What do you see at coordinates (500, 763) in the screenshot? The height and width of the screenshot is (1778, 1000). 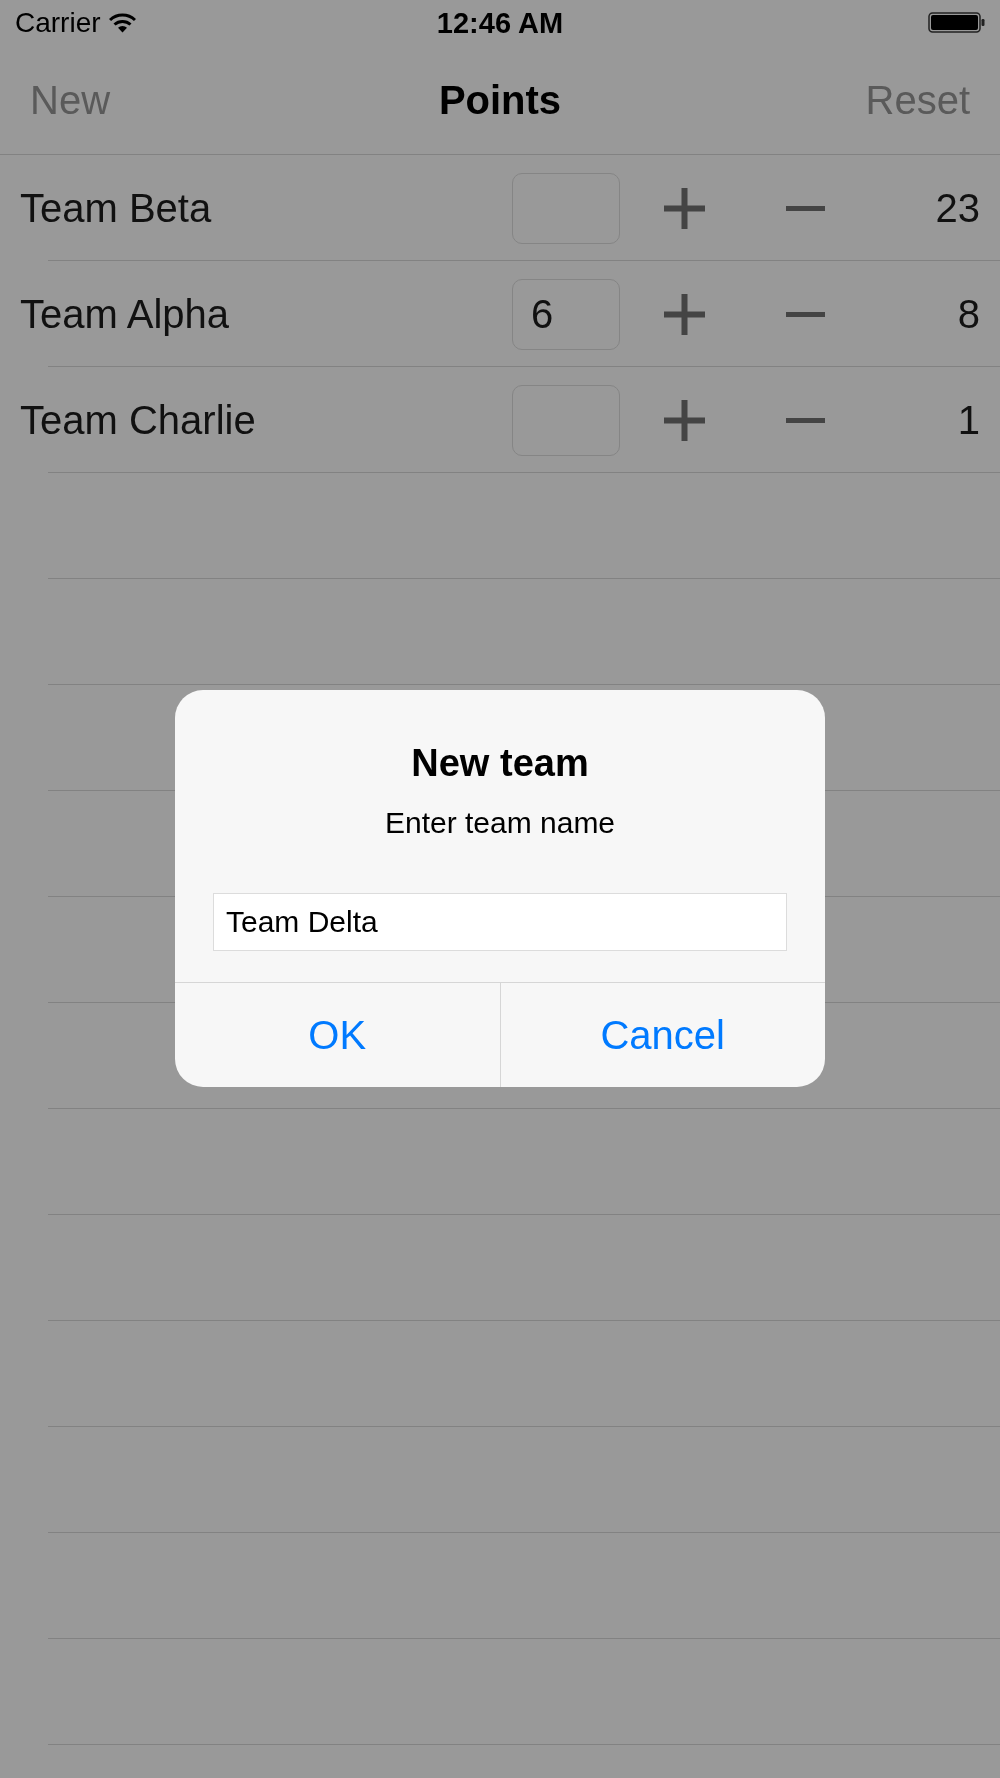 I see `alert-title: New team` at bounding box center [500, 763].